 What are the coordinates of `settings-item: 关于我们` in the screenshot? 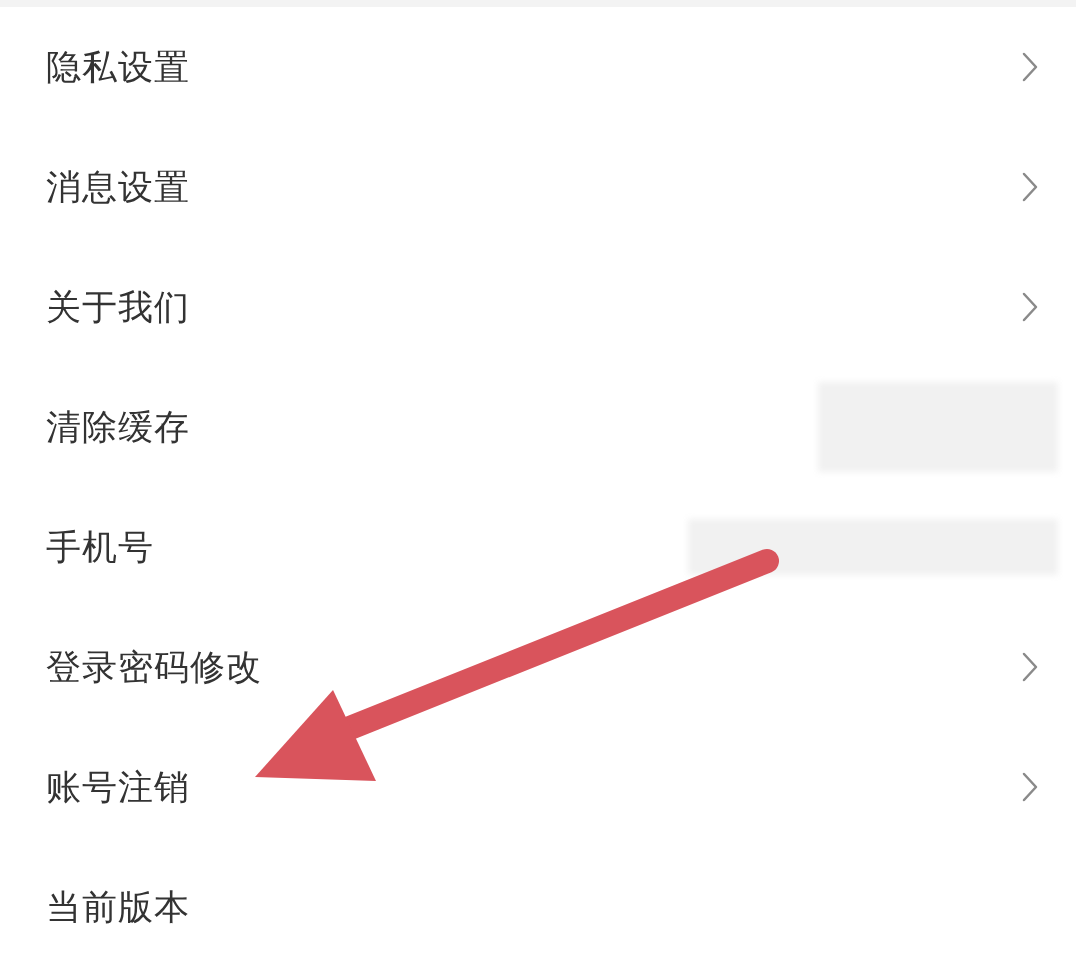 It's located at (118, 307).